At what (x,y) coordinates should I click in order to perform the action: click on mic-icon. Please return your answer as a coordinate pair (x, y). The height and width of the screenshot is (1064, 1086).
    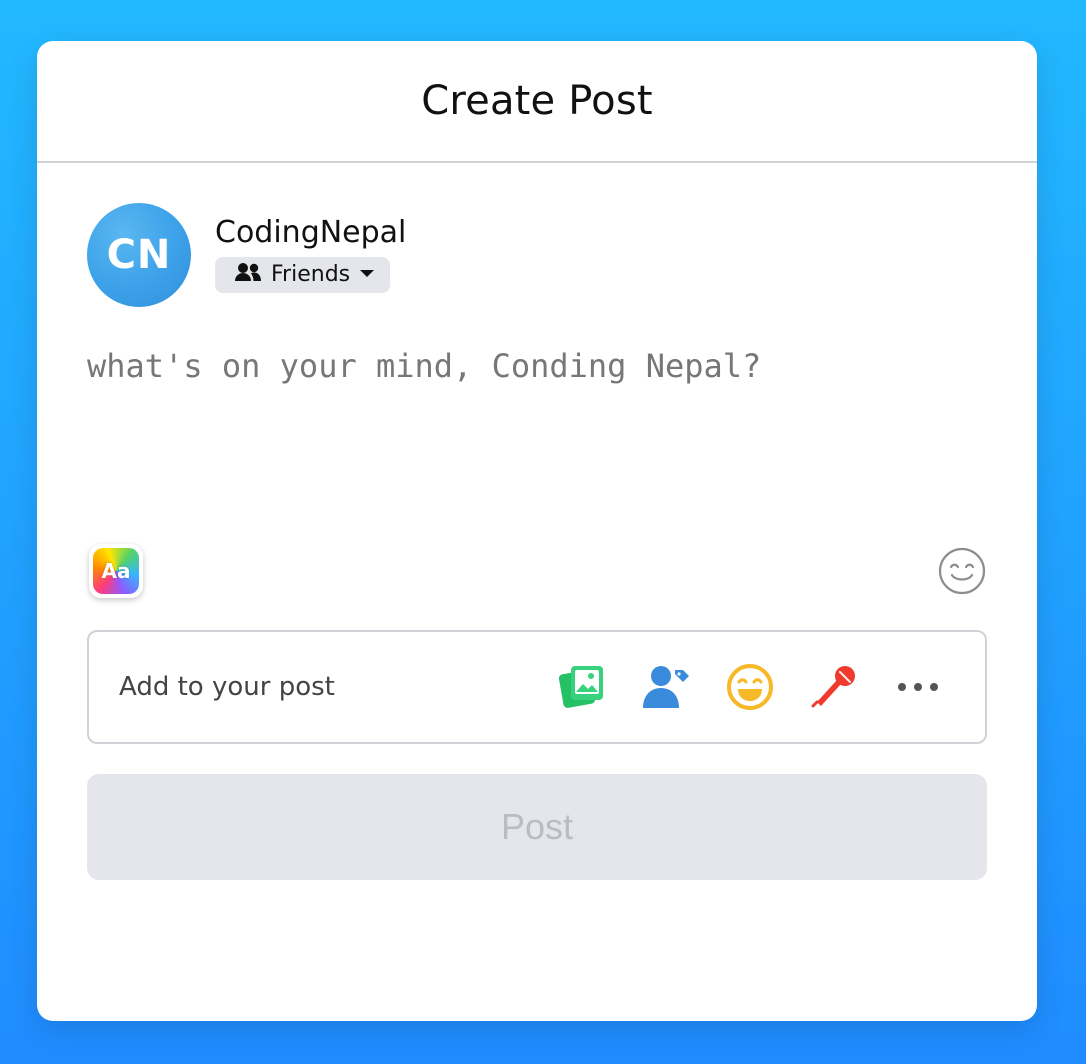
    Looking at the image, I should click on (834, 687).